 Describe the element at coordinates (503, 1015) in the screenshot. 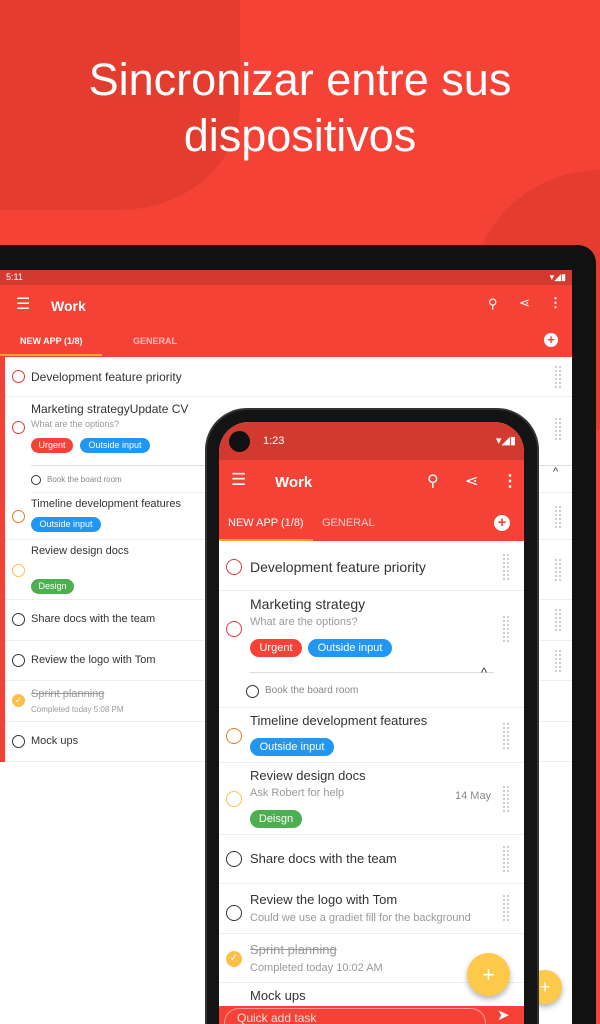

I see `send-icon: ➤` at that location.